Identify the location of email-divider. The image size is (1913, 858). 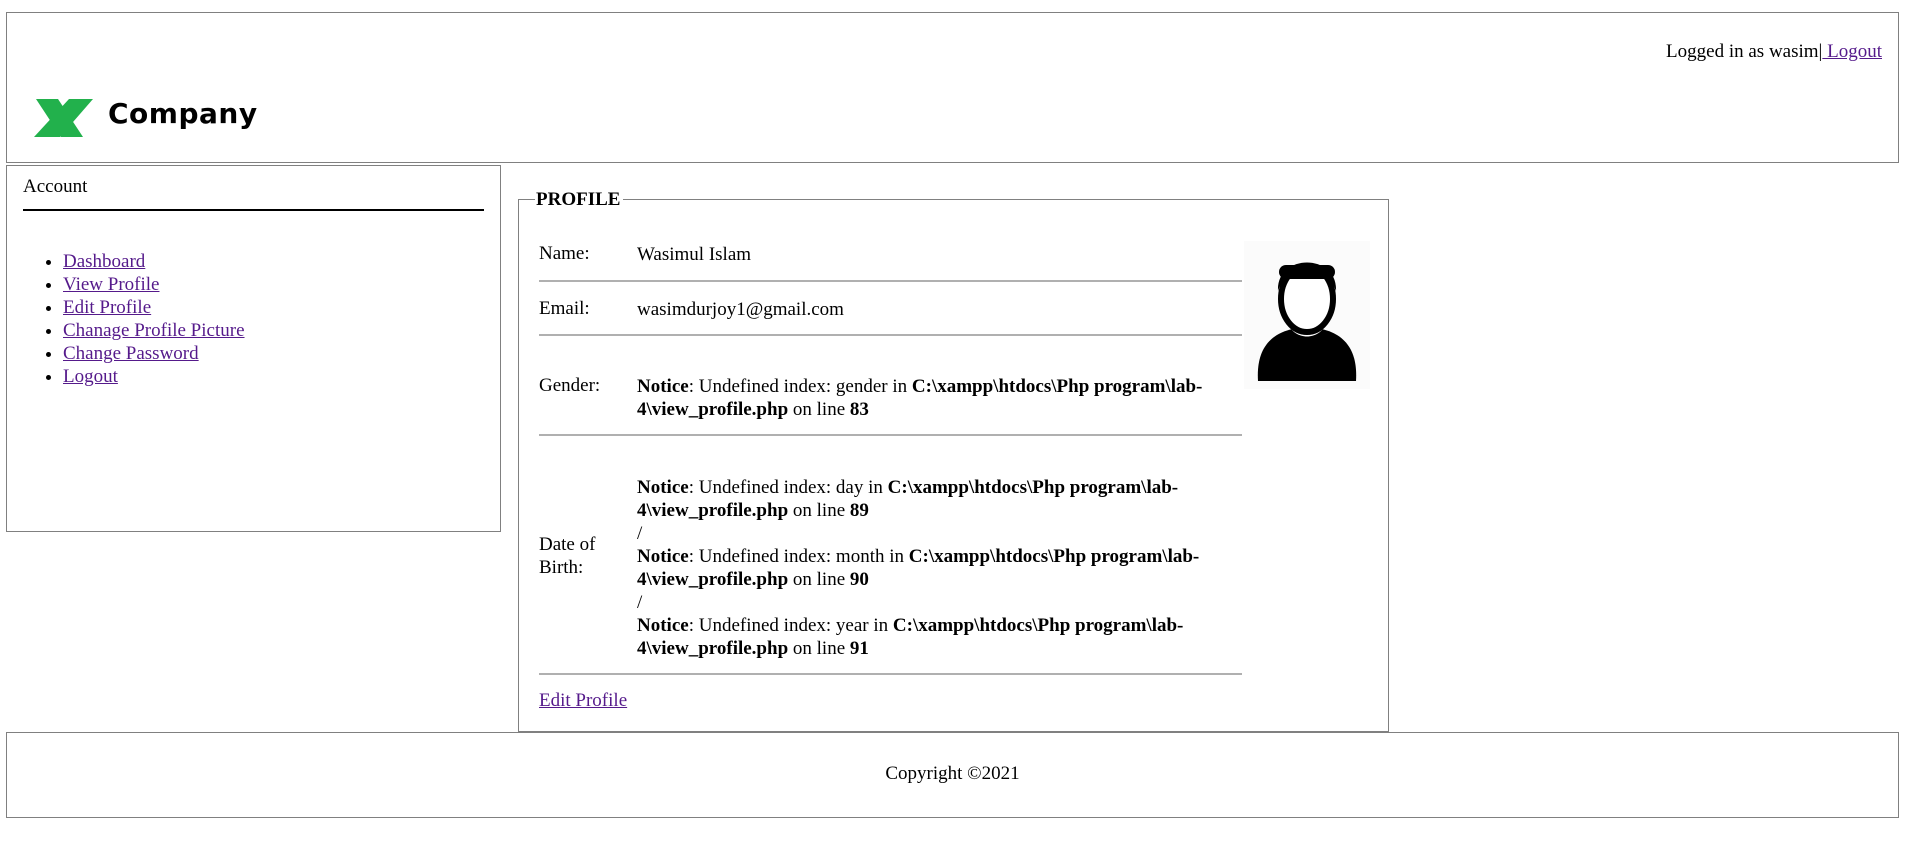
(890, 335).